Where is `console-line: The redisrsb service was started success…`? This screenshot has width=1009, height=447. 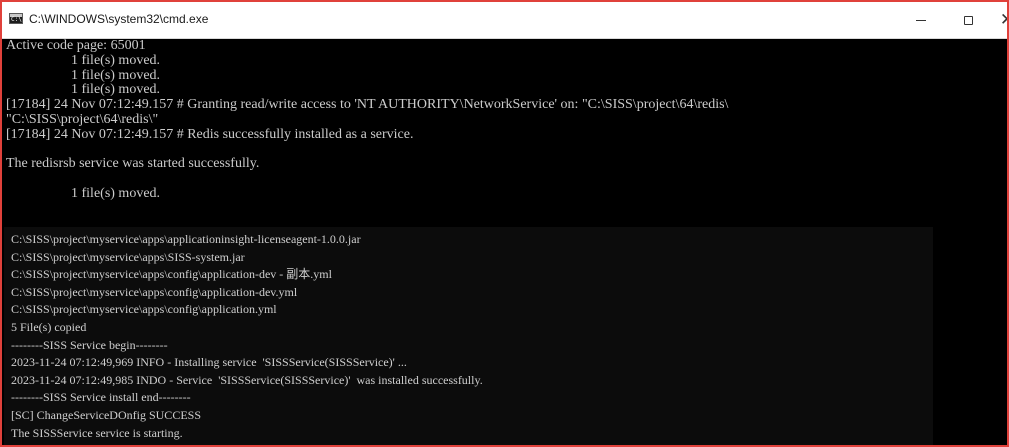
console-line: The redisrsb service was started success… is located at coordinates (133, 164).